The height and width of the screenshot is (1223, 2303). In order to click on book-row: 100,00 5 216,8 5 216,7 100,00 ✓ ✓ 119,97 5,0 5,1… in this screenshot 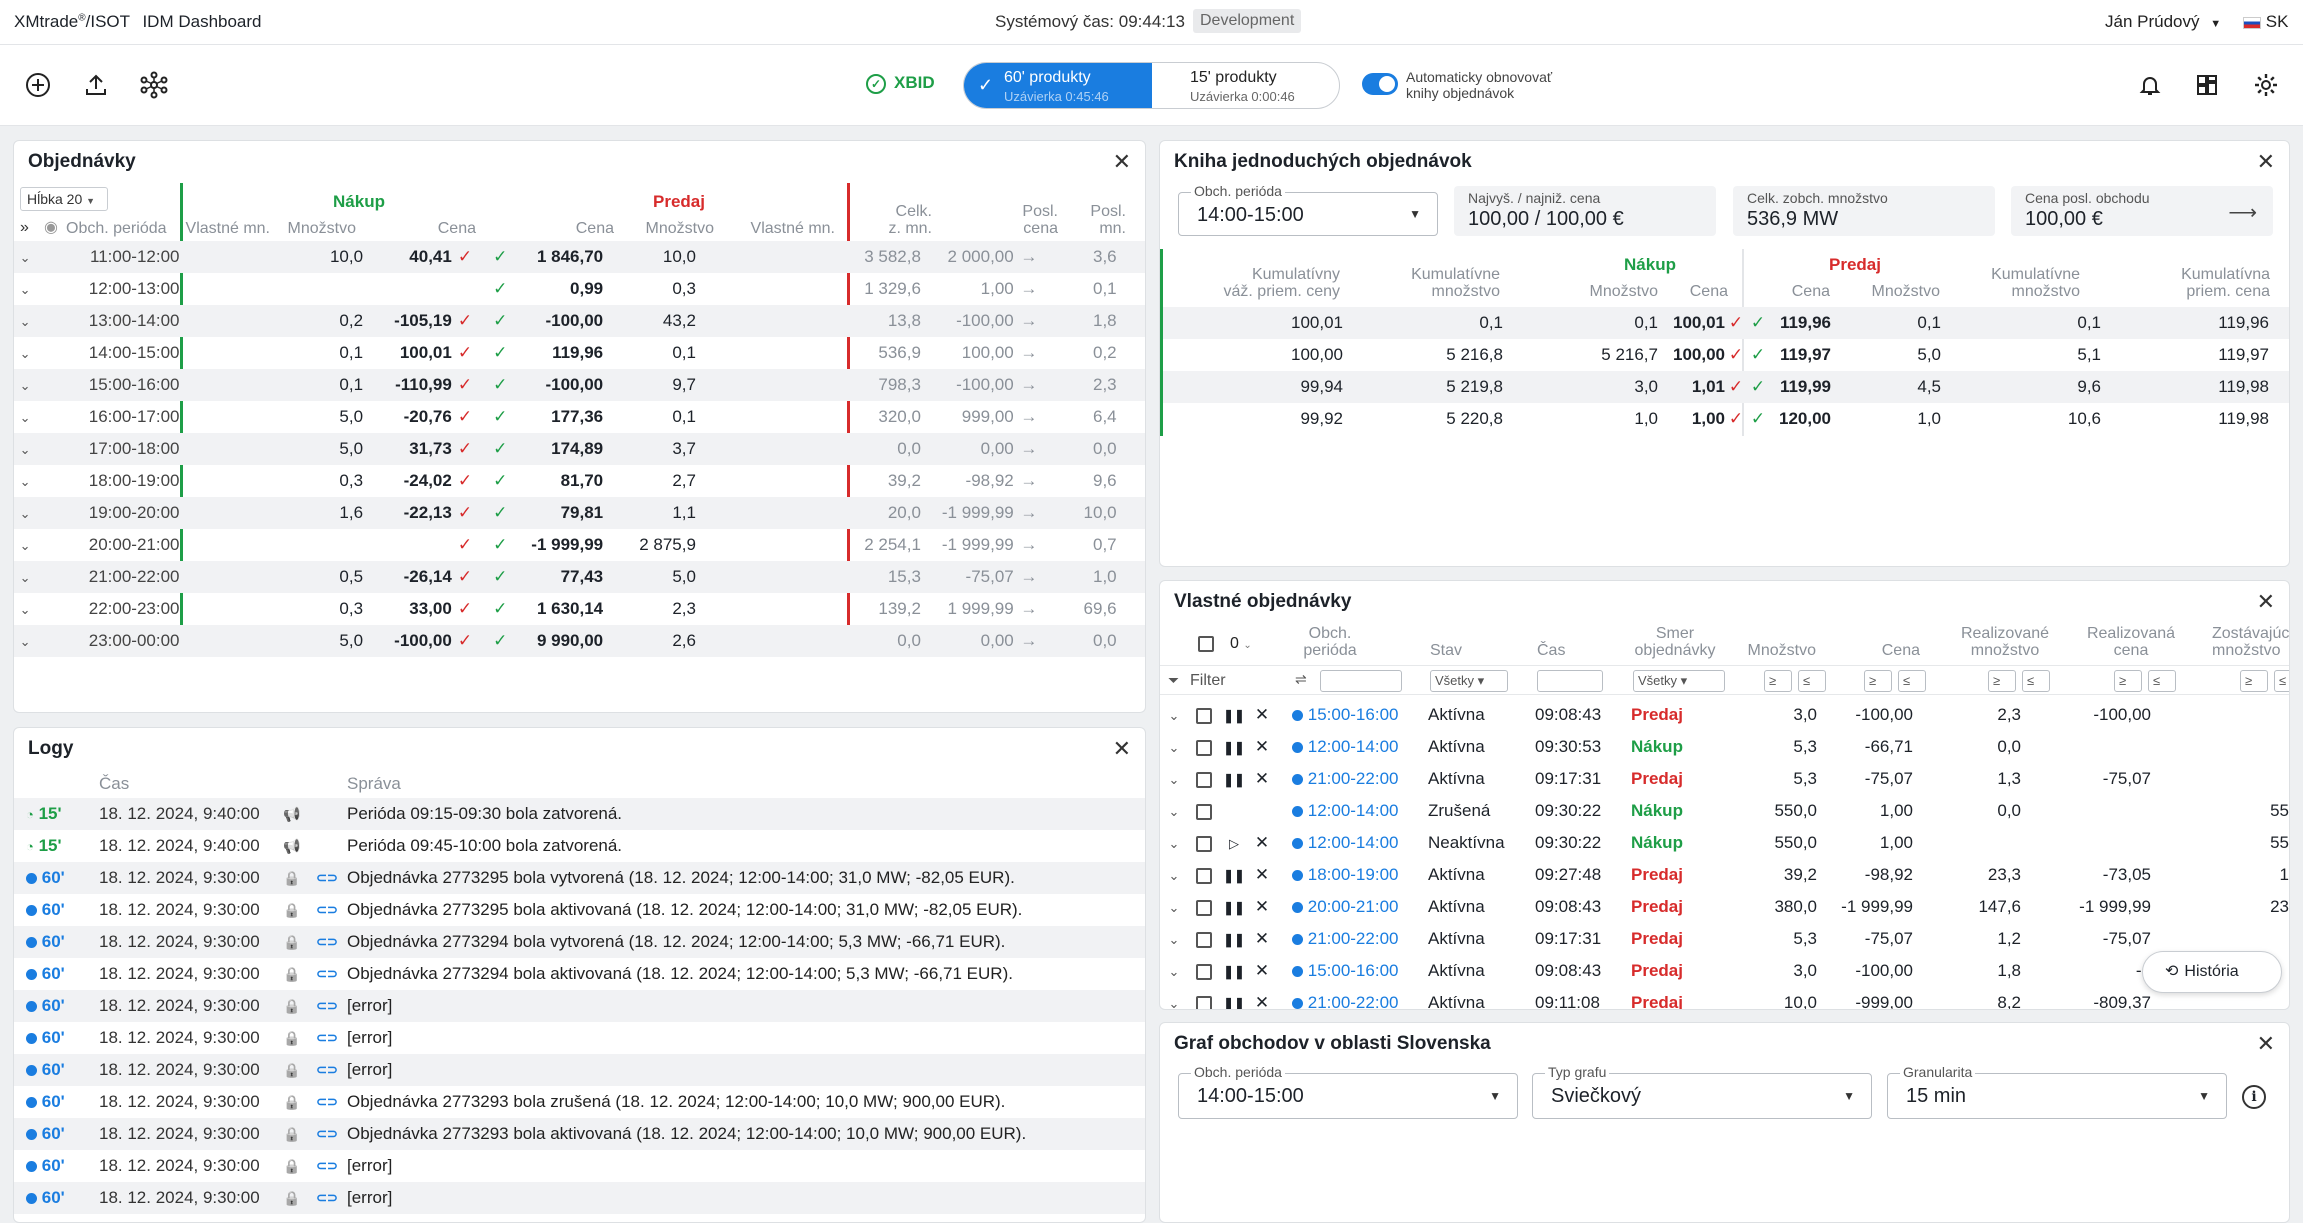, I will do `click(1726, 355)`.